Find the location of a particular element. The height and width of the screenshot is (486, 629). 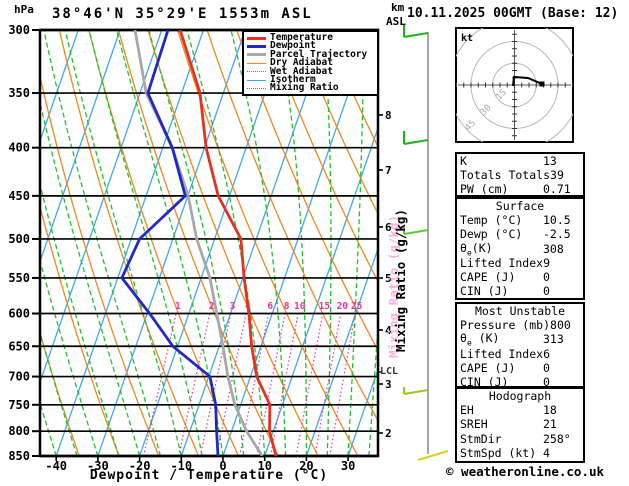

row-label: Pressure (mb) is located at coordinates (505, 325).